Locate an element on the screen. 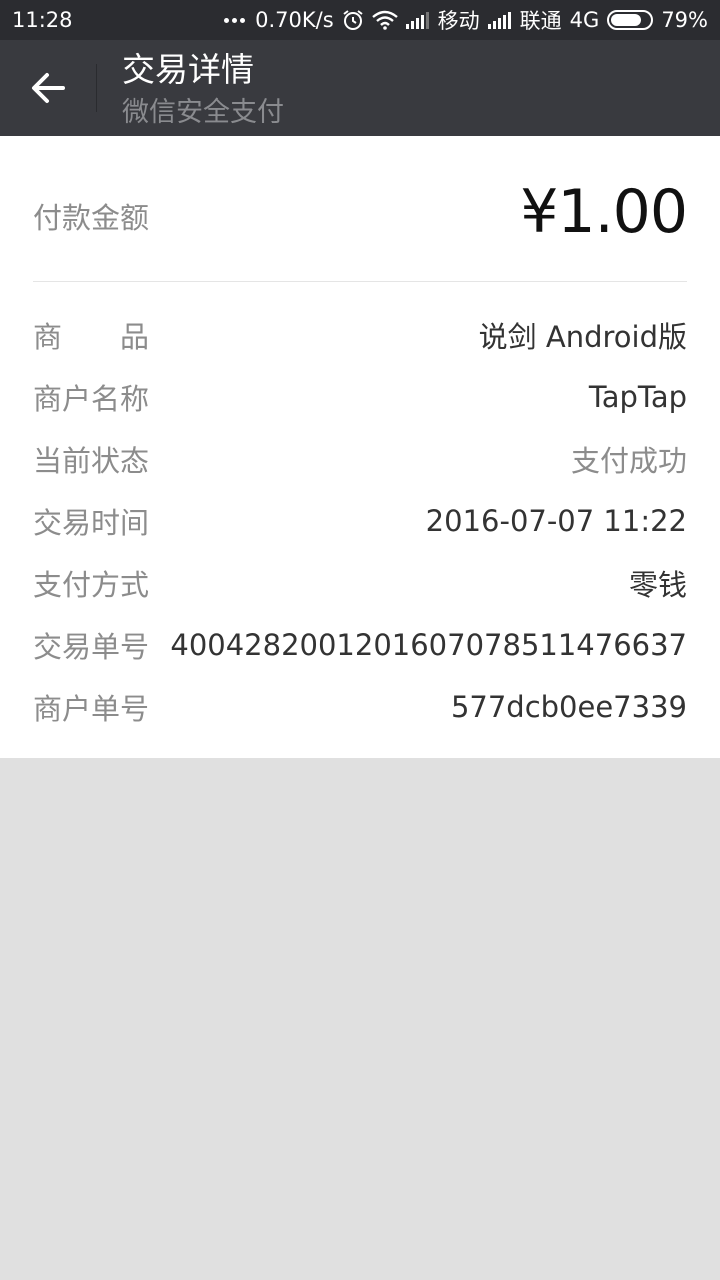 This screenshot has height=1280, width=720. network-type: 4G is located at coordinates (584, 20).